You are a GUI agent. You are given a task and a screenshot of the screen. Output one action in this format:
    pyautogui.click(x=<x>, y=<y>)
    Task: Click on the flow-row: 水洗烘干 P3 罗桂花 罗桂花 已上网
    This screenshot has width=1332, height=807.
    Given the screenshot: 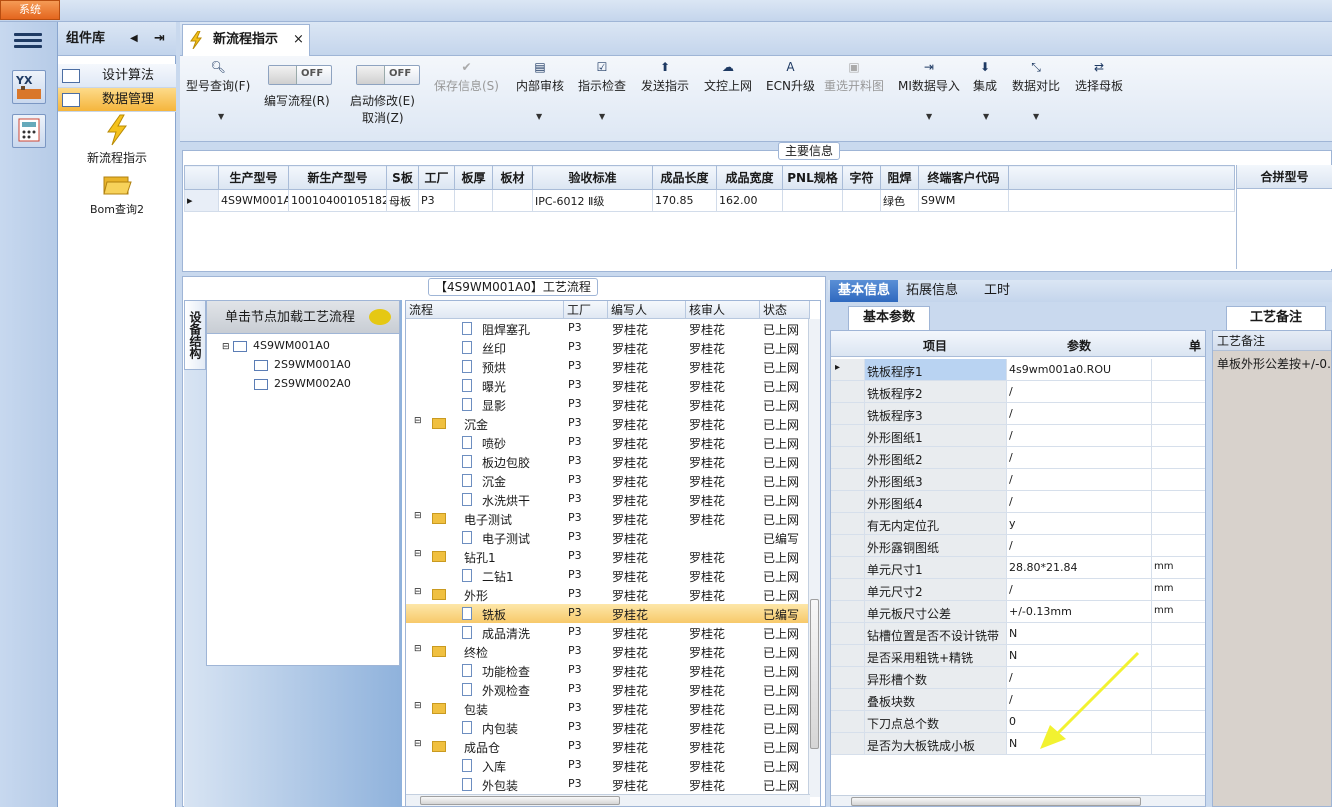 What is the action you would take?
    pyautogui.click(x=608, y=499)
    